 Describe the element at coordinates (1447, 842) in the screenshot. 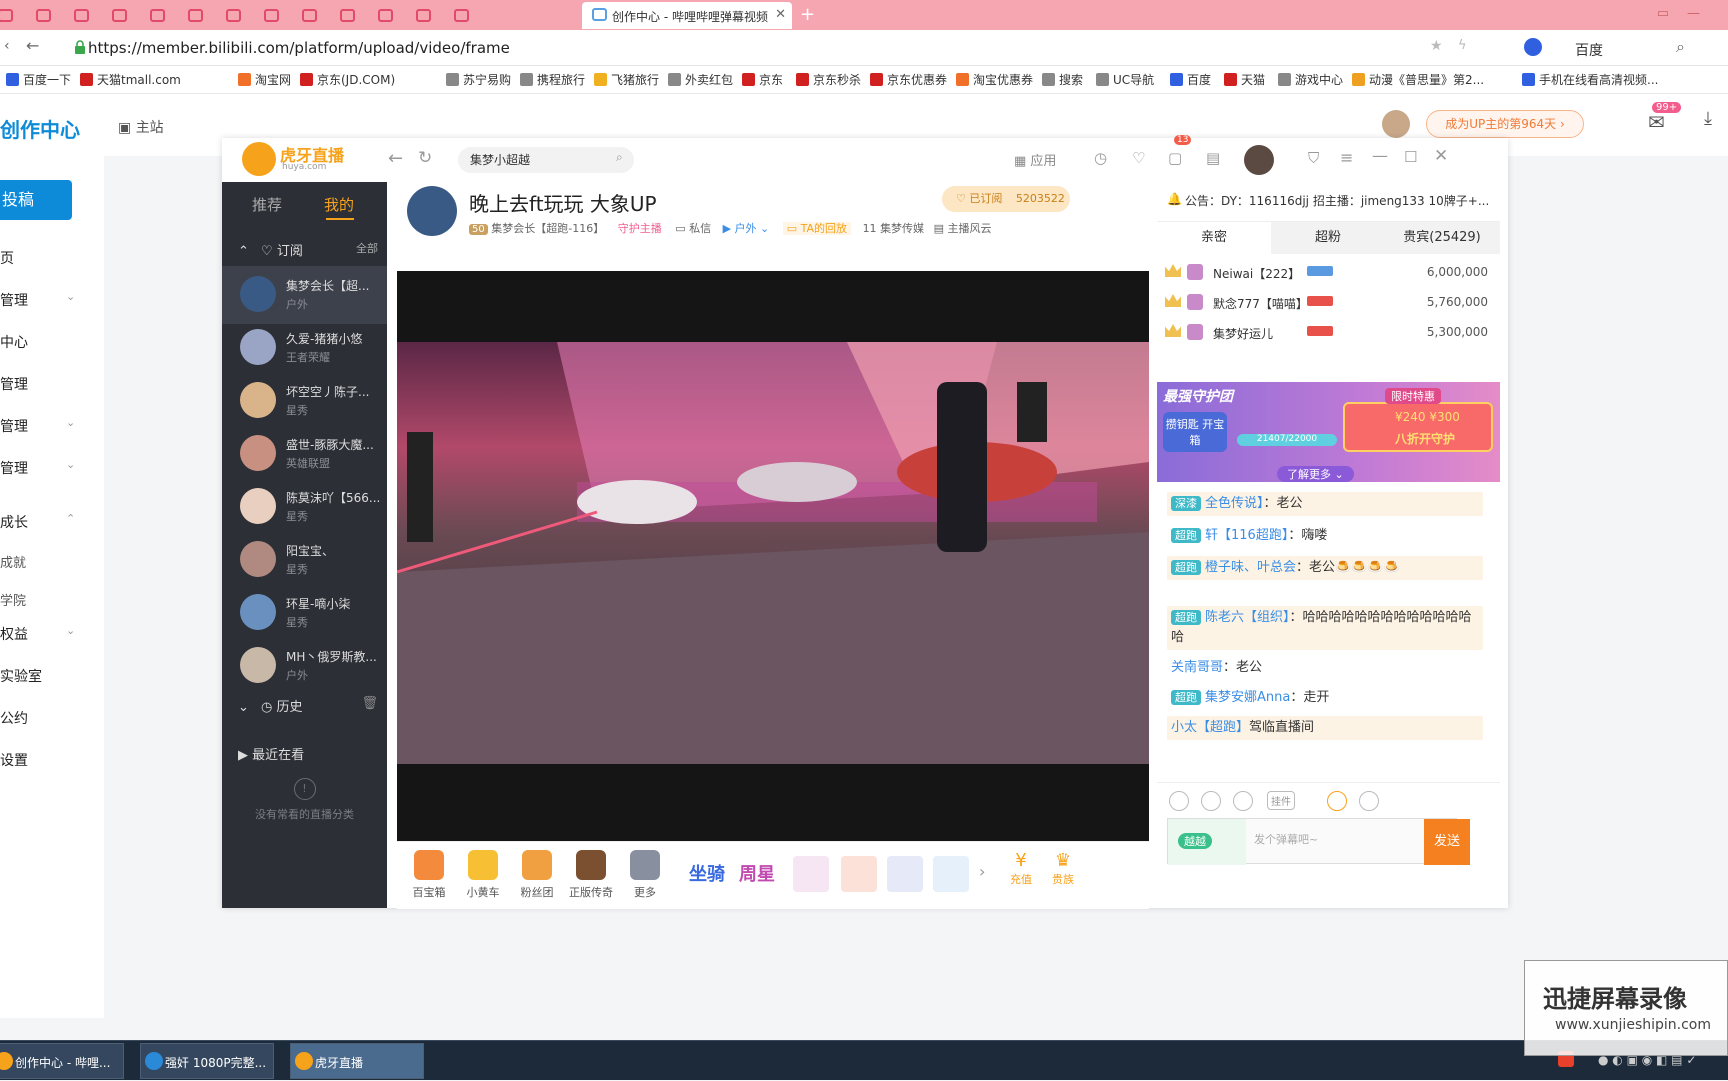

I see `send-button: 发送` at that location.